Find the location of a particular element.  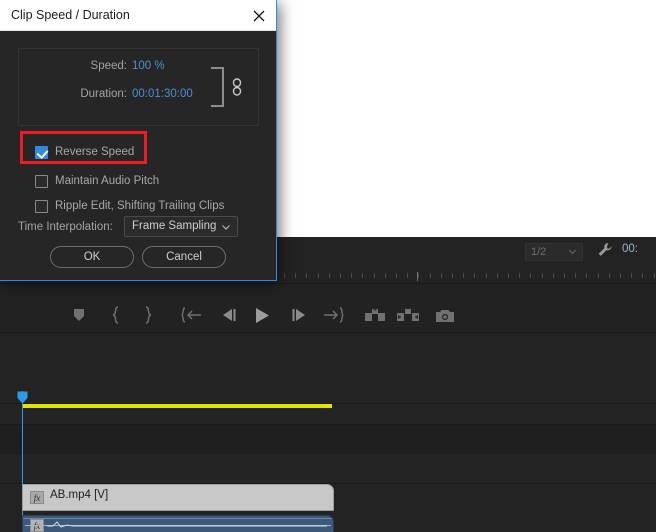

mark-in-icon is located at coordinates (115, 315).